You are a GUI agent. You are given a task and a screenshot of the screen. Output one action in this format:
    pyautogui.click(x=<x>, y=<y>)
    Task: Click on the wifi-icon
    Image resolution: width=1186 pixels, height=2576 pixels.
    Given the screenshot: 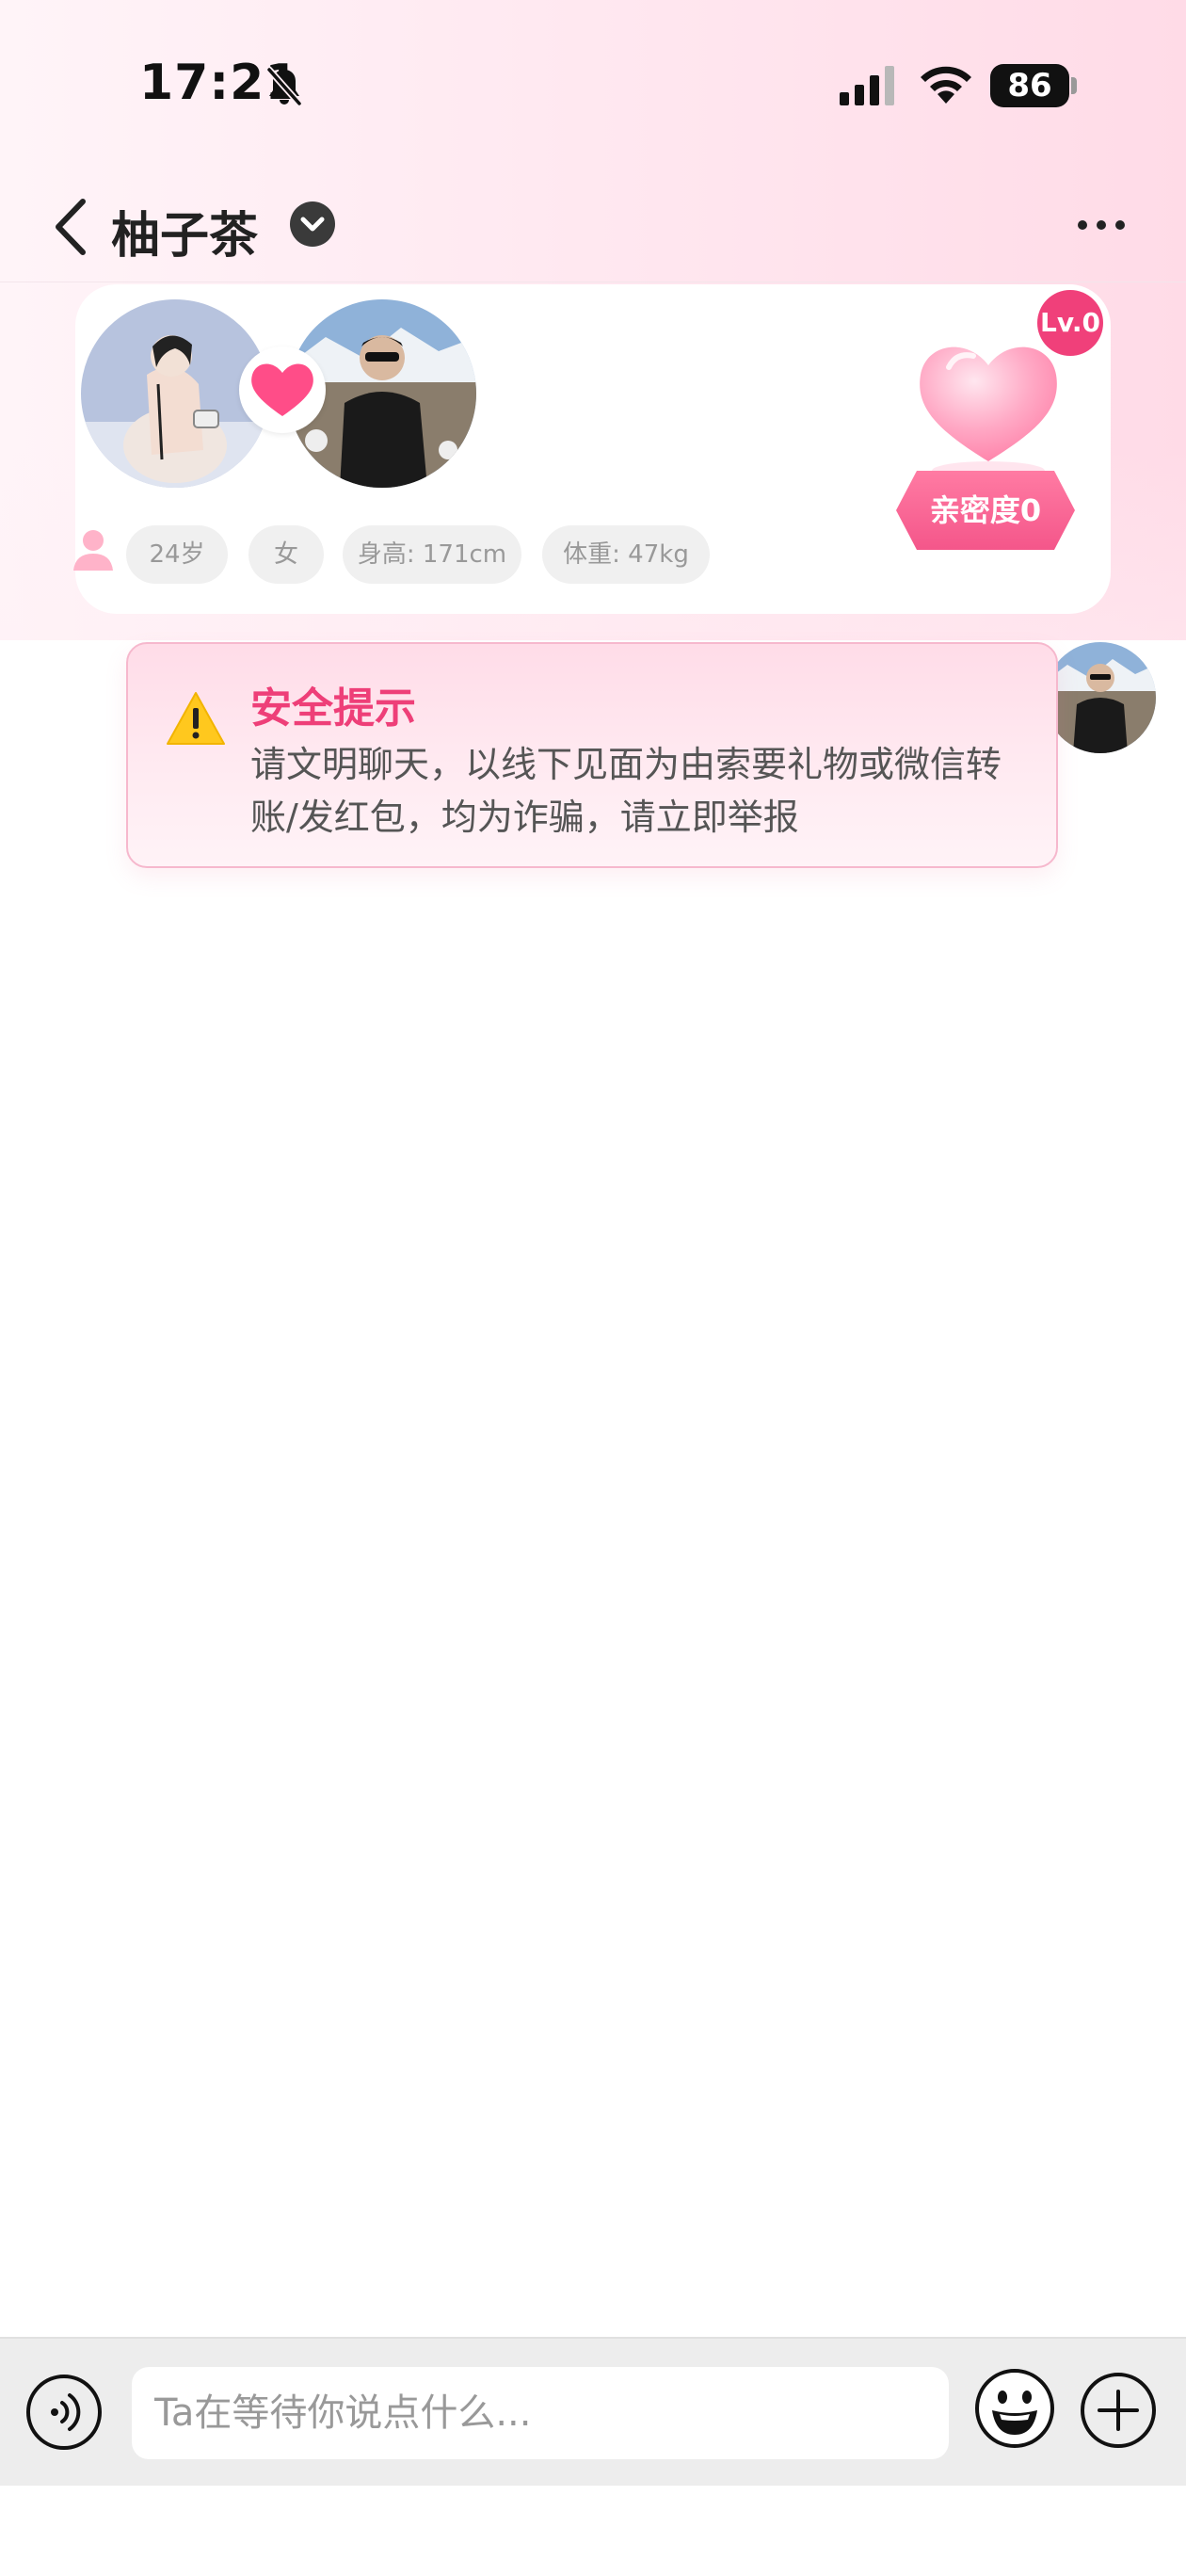 What is the action you would take?
    pyautogui.click(x=946, y=85)
    